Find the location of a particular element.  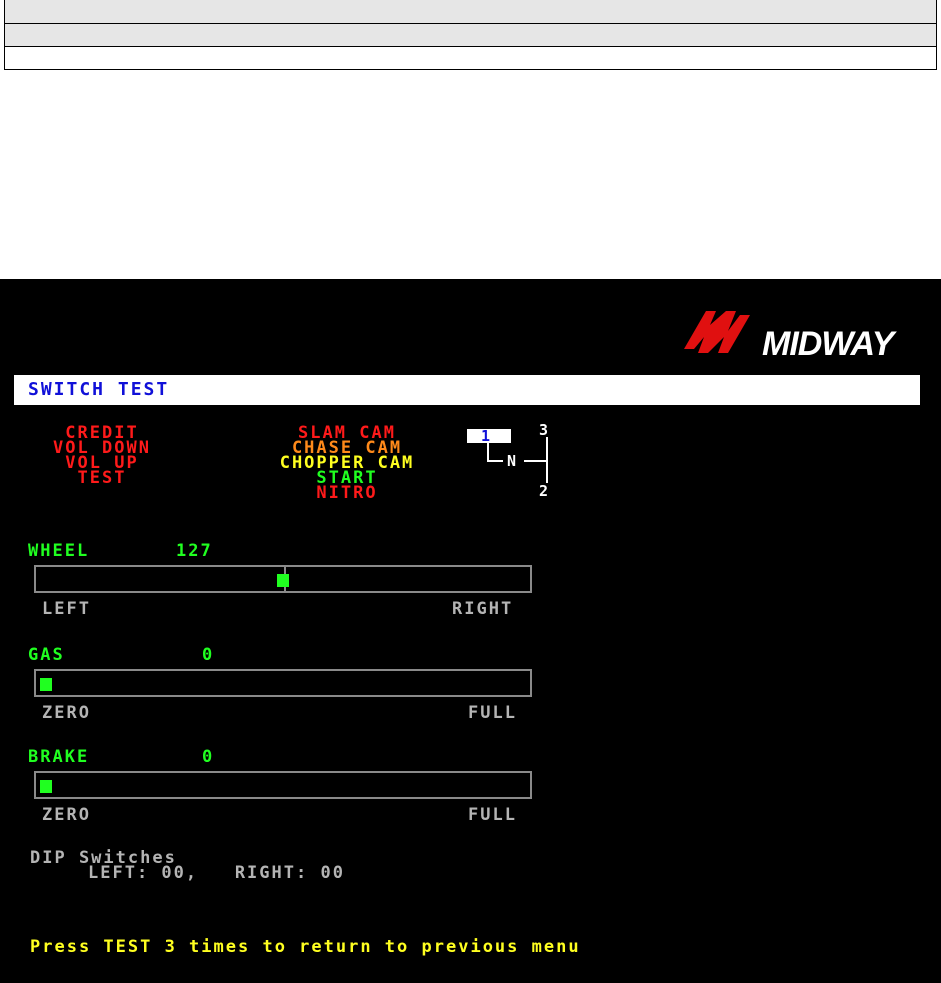

gas-label: GAS is located at coordinates (46, 655).